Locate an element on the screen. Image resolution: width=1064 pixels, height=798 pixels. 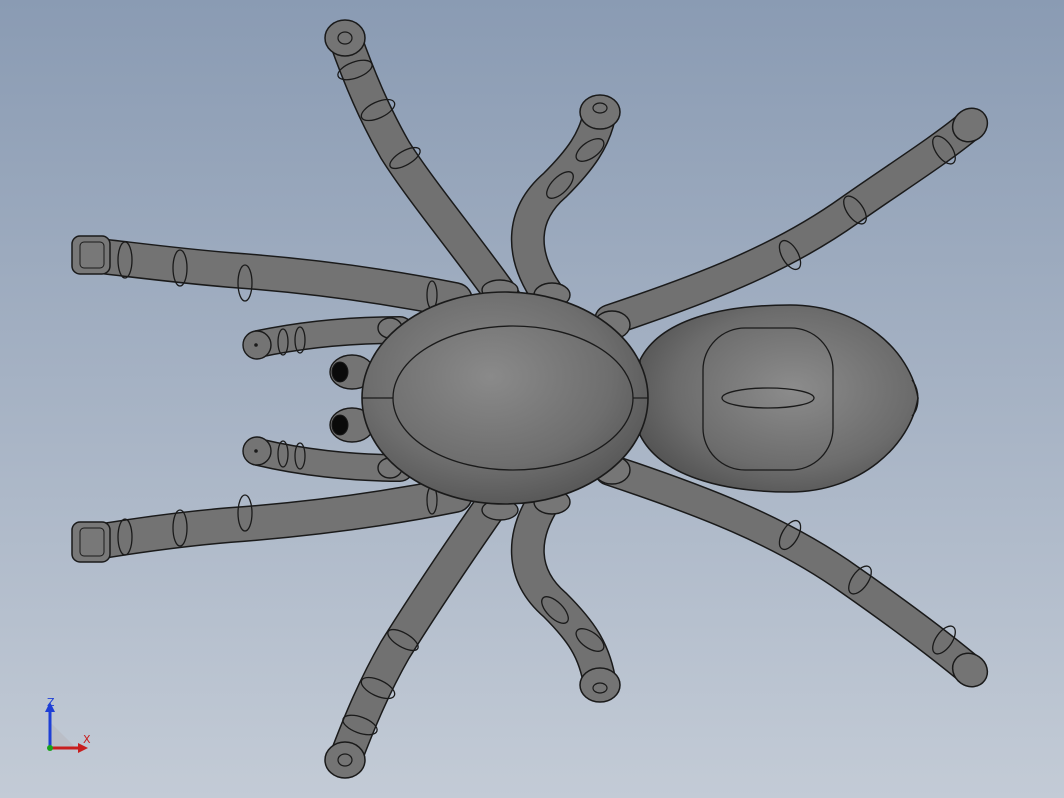
x-axis-label: X is located at coordinates (87, 739).